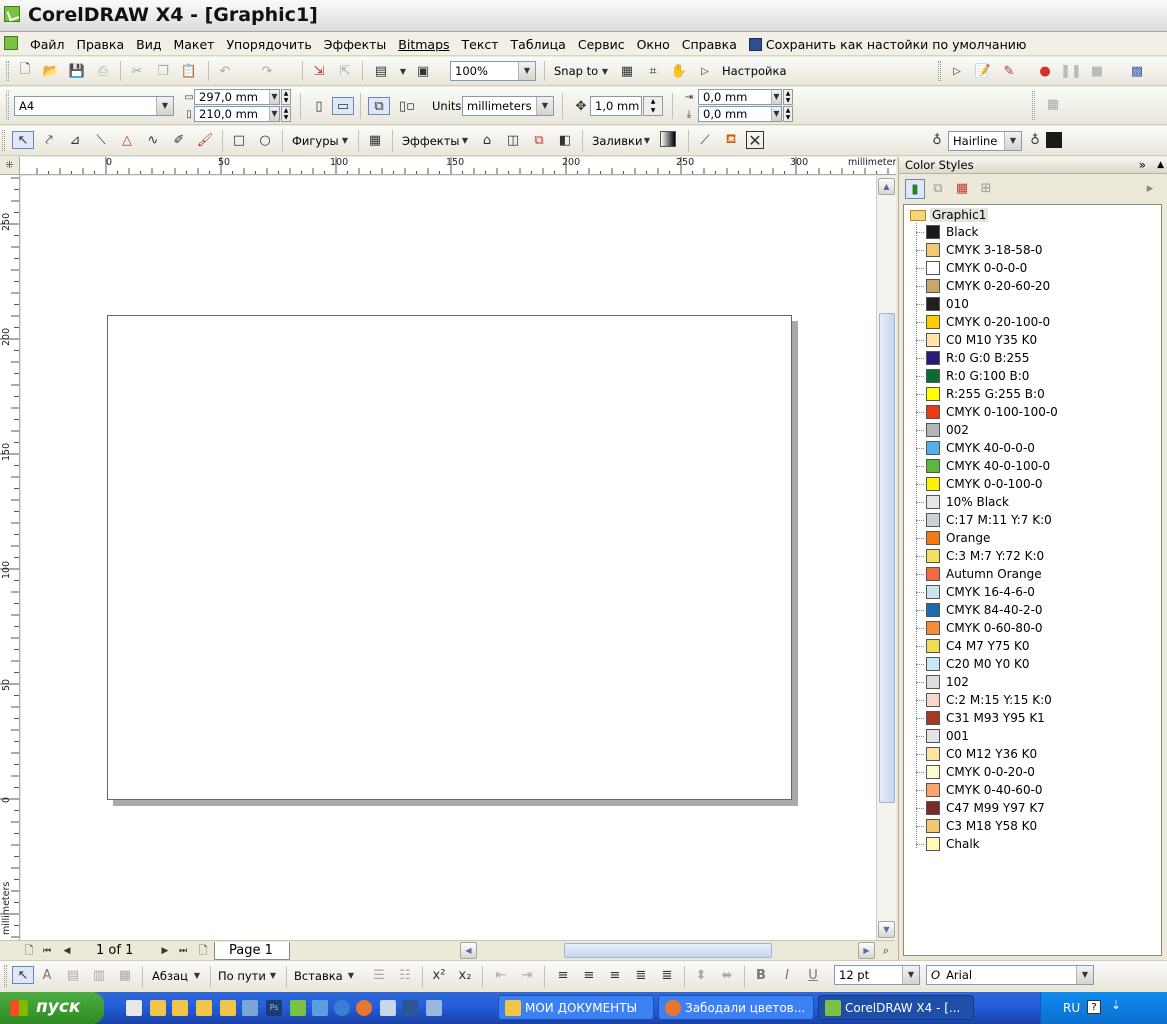  I want to click on color-style-item: C31 M93 Y95 K1, so click(980, 718).